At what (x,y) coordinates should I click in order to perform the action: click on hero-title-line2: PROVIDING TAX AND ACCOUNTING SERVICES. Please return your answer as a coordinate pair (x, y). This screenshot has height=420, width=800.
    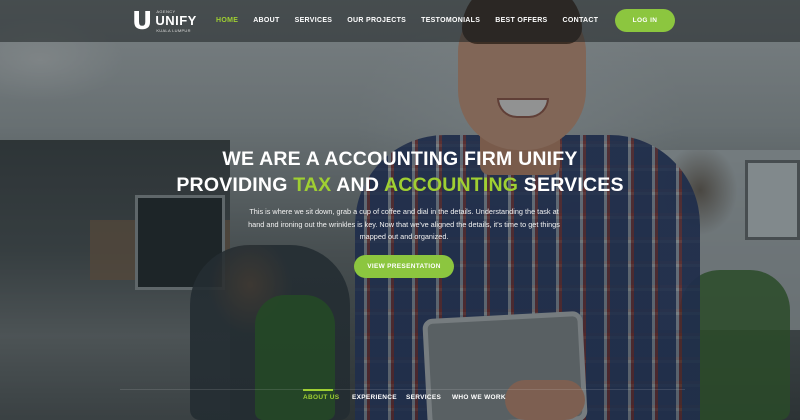
    Looking at the image, I should click on (400, 185).